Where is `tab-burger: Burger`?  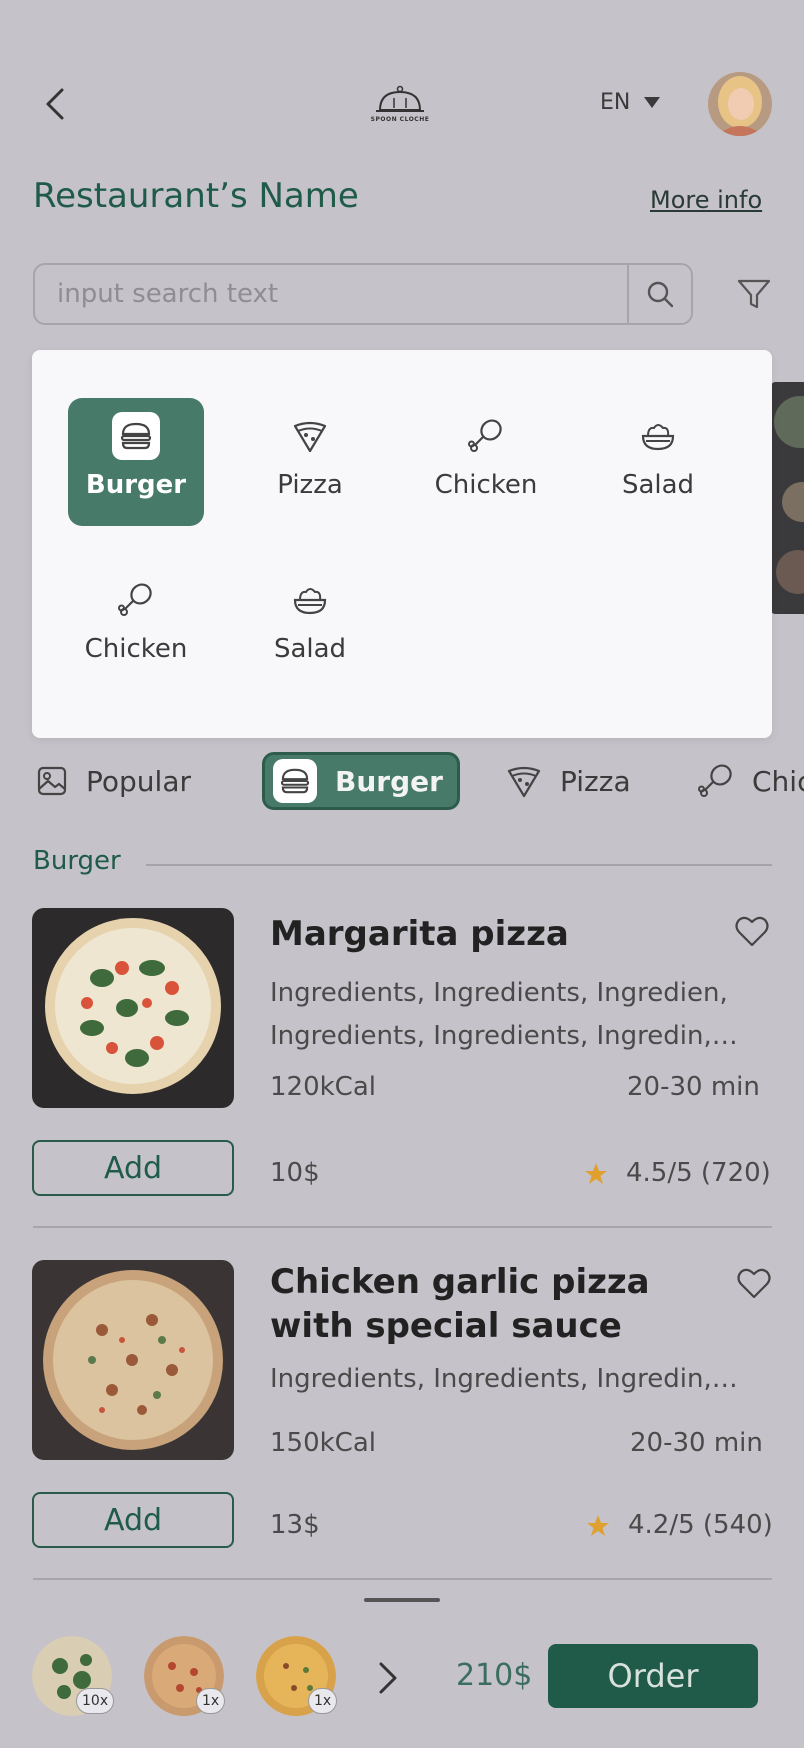 tab-burger: Burger is located at coordinates (361, 781).